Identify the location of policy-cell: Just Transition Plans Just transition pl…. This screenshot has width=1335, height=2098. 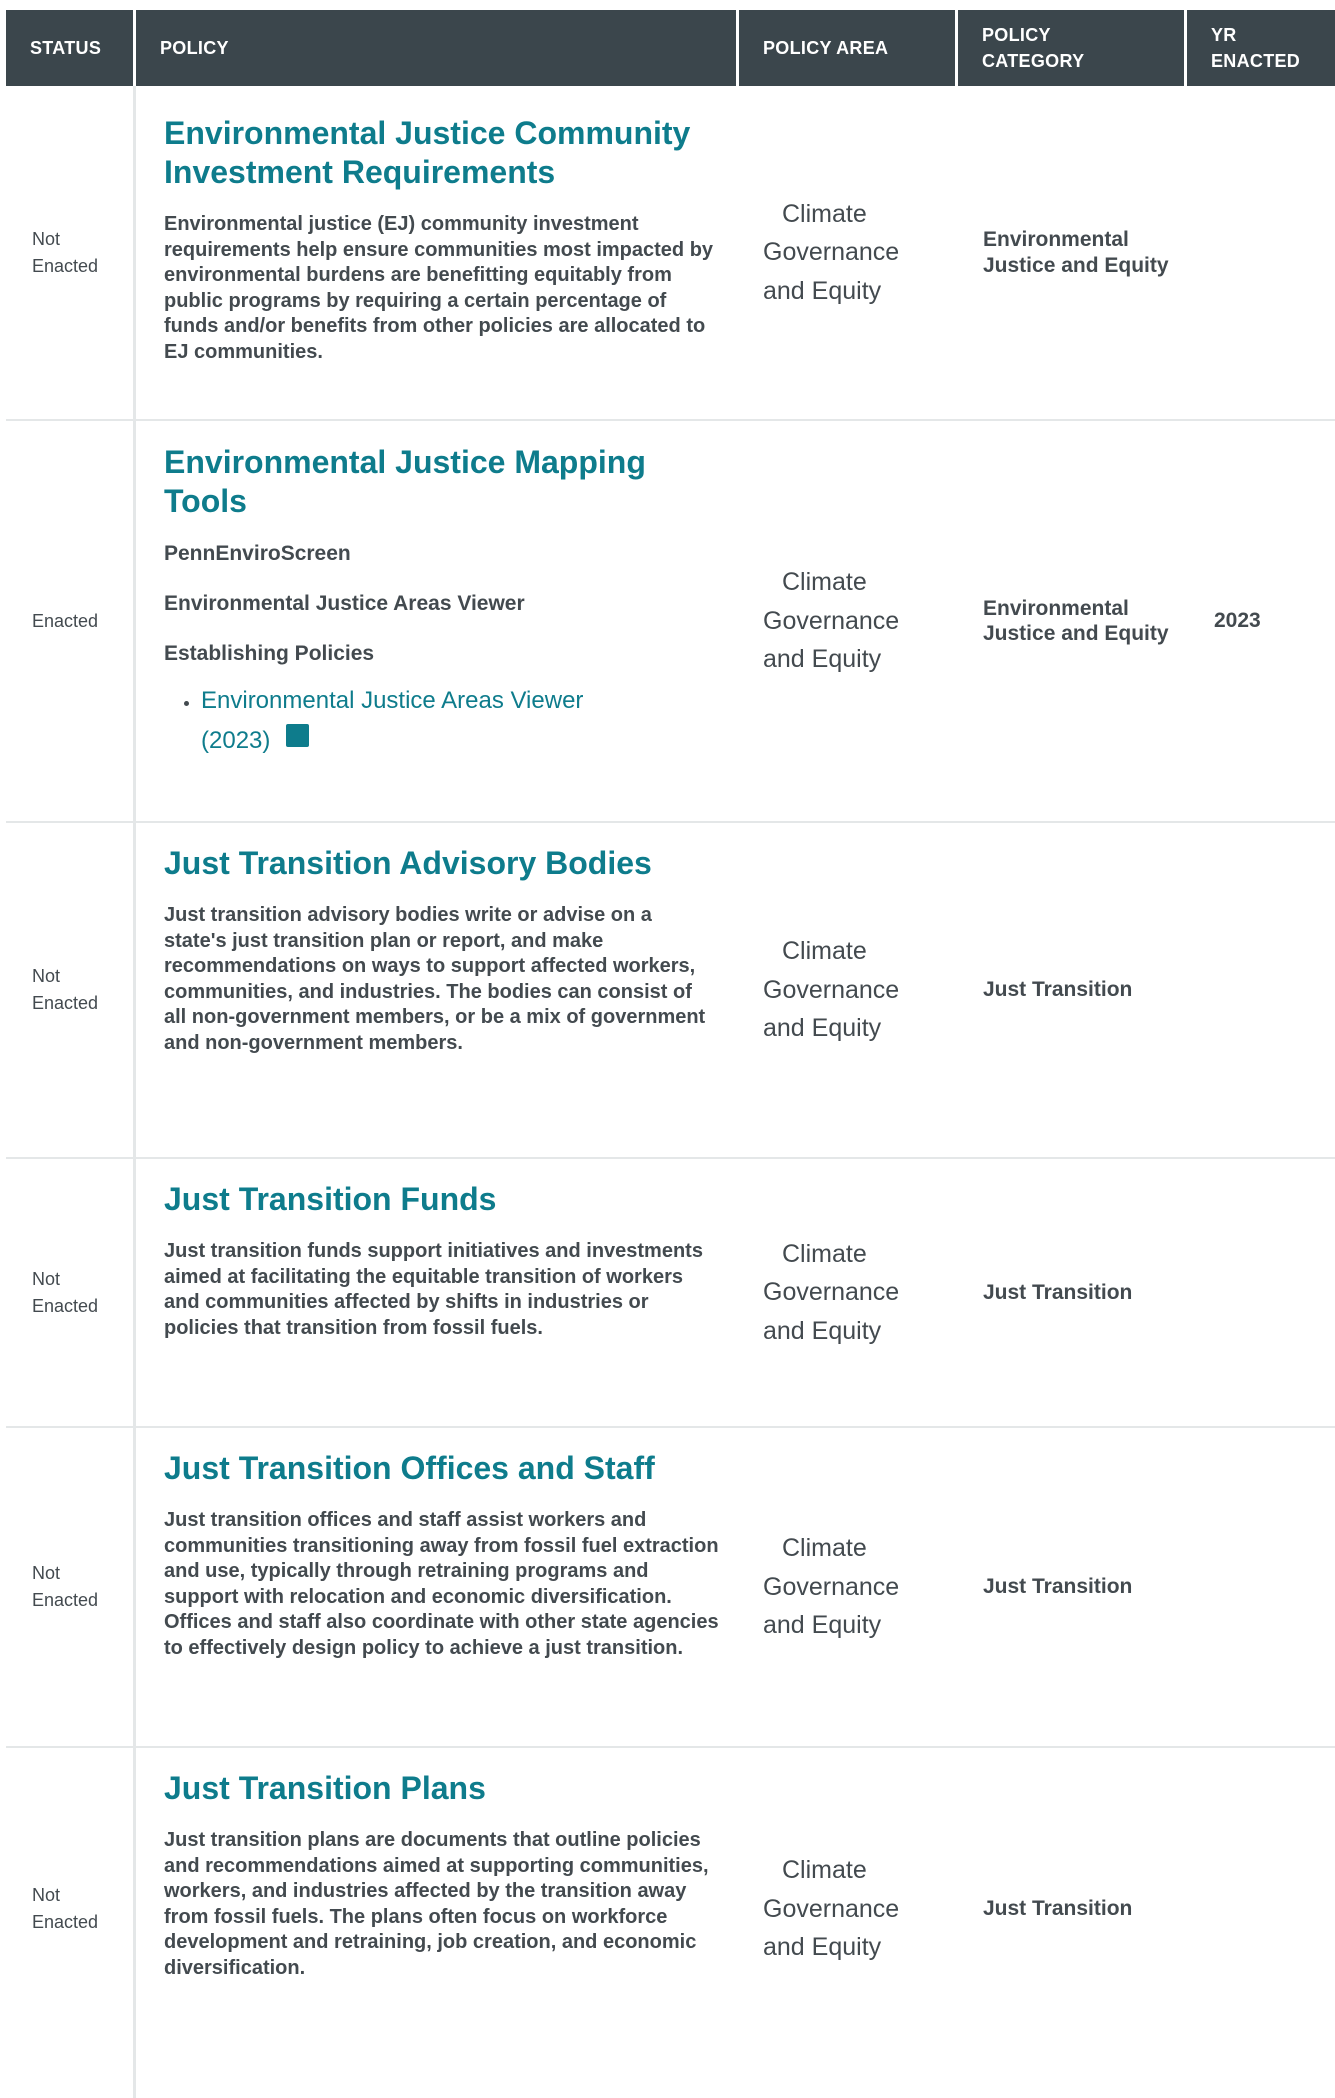
(437, 1923).